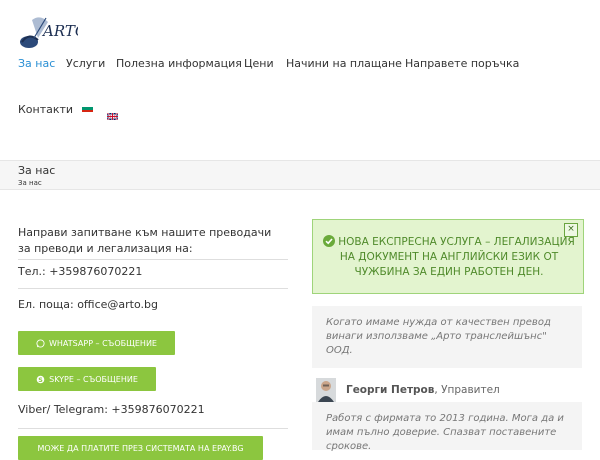 This screenshot has width=600, height=460. What do you see at coordinates (103, 343) in the screenshot?
I see `whatsapp-button-label: WHATSAPP – СЪОБЩЕНИЕ` at bounding box center [103, 343].